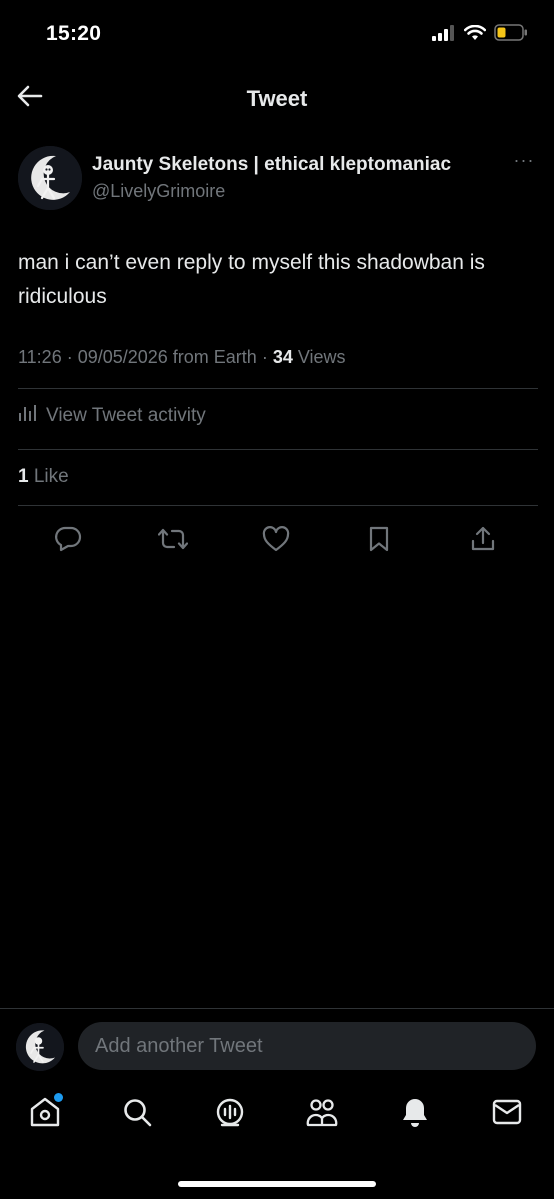 Image resolution: width=554 pixels, height=1199 pixels. I want to click on tab-notifications, so click(415, 1114).